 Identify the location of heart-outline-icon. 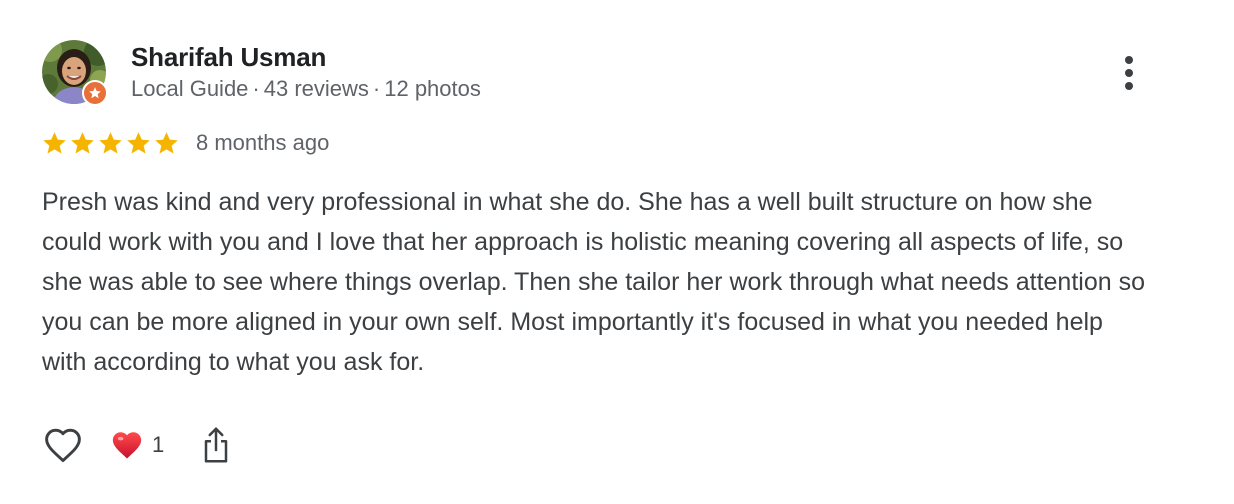
(63, 445).